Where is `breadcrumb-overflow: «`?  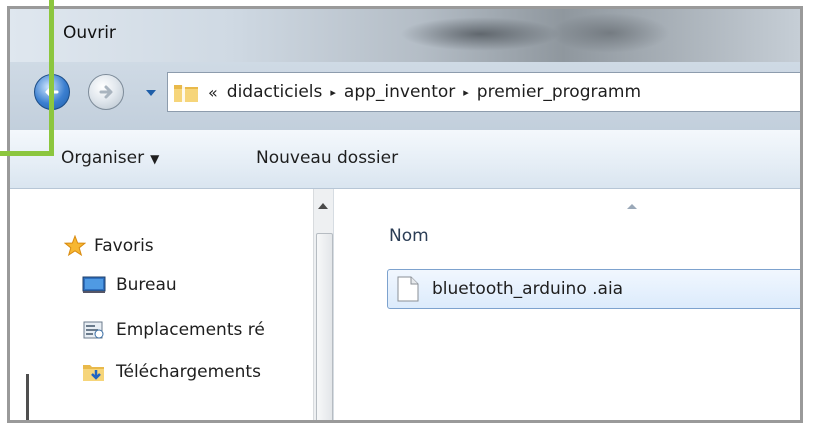 breadcrumb-overflow: « is located at coordinates (213, 92).